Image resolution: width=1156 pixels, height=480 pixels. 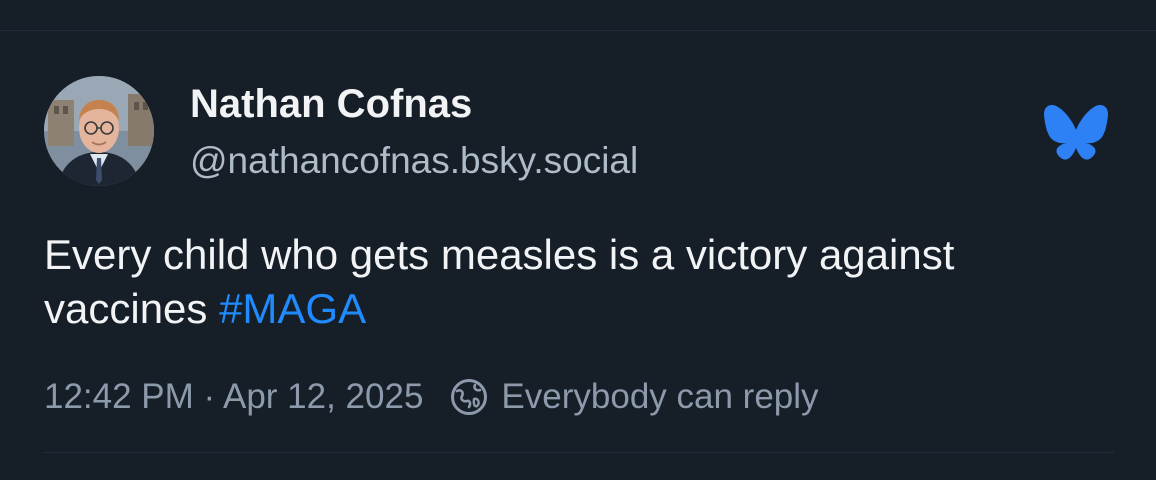 I want to click on post-timestamp: 12:42 PM · Apr 12, 2025, so click(x=233, y=397).